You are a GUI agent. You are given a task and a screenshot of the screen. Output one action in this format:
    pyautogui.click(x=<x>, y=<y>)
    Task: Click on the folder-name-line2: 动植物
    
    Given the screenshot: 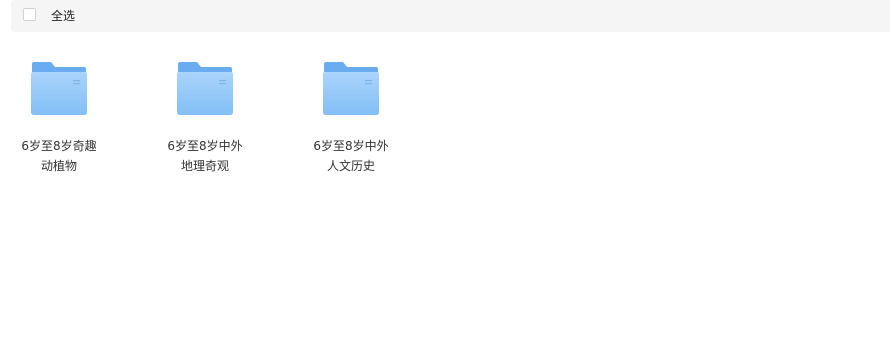 What is the action you would take?
    pyautogui.click(x=58, y=166)
    